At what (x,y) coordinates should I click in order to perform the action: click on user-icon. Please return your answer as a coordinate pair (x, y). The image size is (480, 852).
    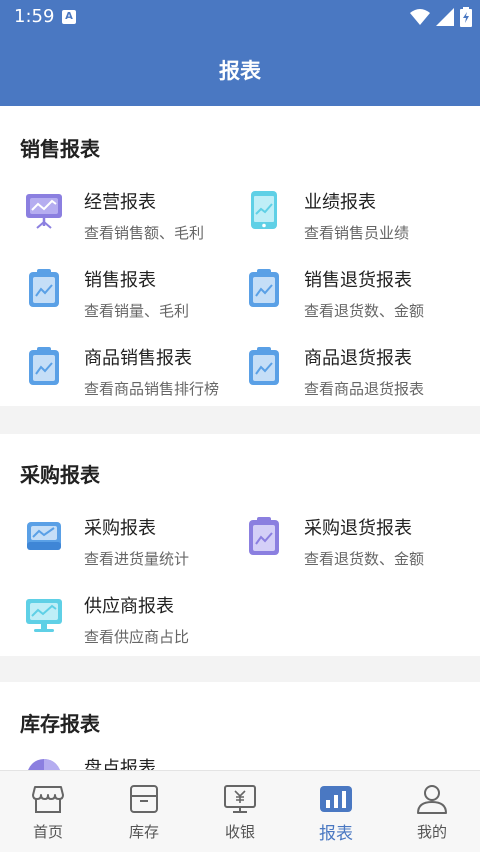
    Looking at the image, I should click on (432, 799).